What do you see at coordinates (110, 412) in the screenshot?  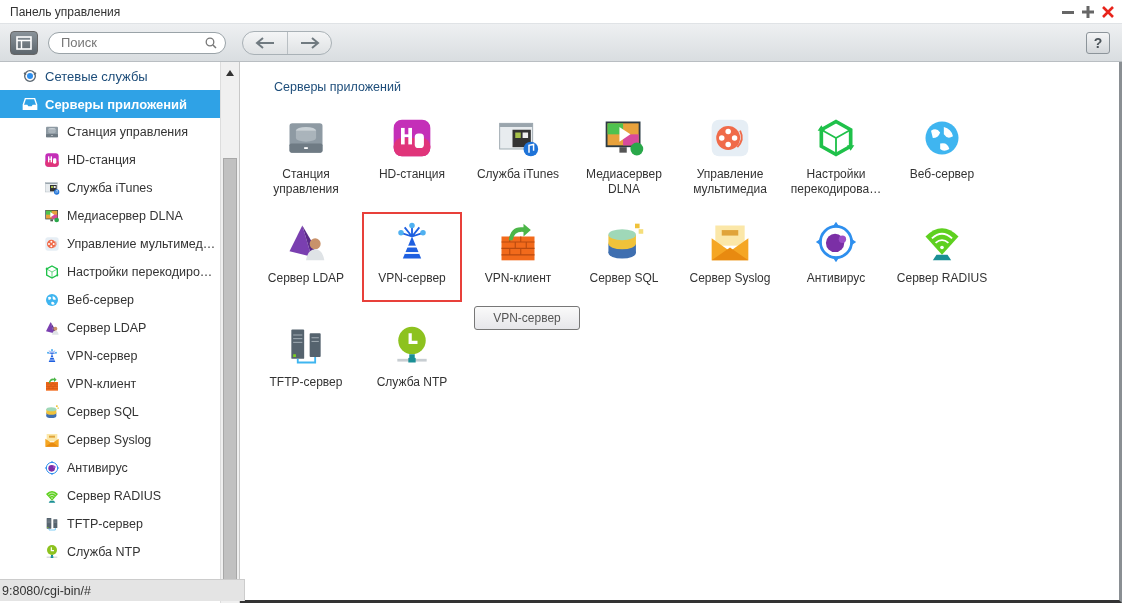 I see `sidebar-item: Сервер SQL` at bounding box center [110, 412].